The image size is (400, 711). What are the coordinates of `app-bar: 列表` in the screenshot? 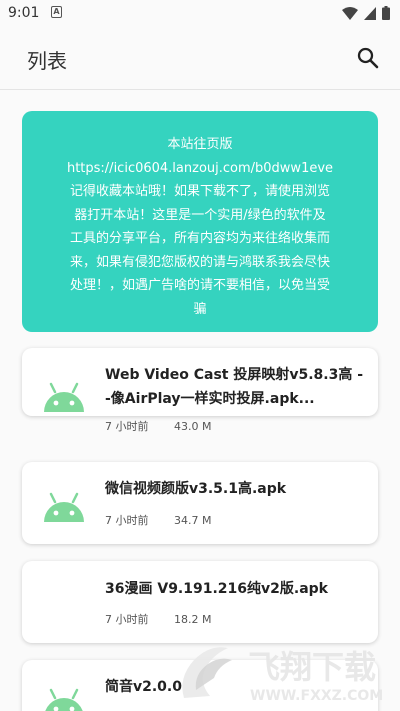 It's located at (200, 59).